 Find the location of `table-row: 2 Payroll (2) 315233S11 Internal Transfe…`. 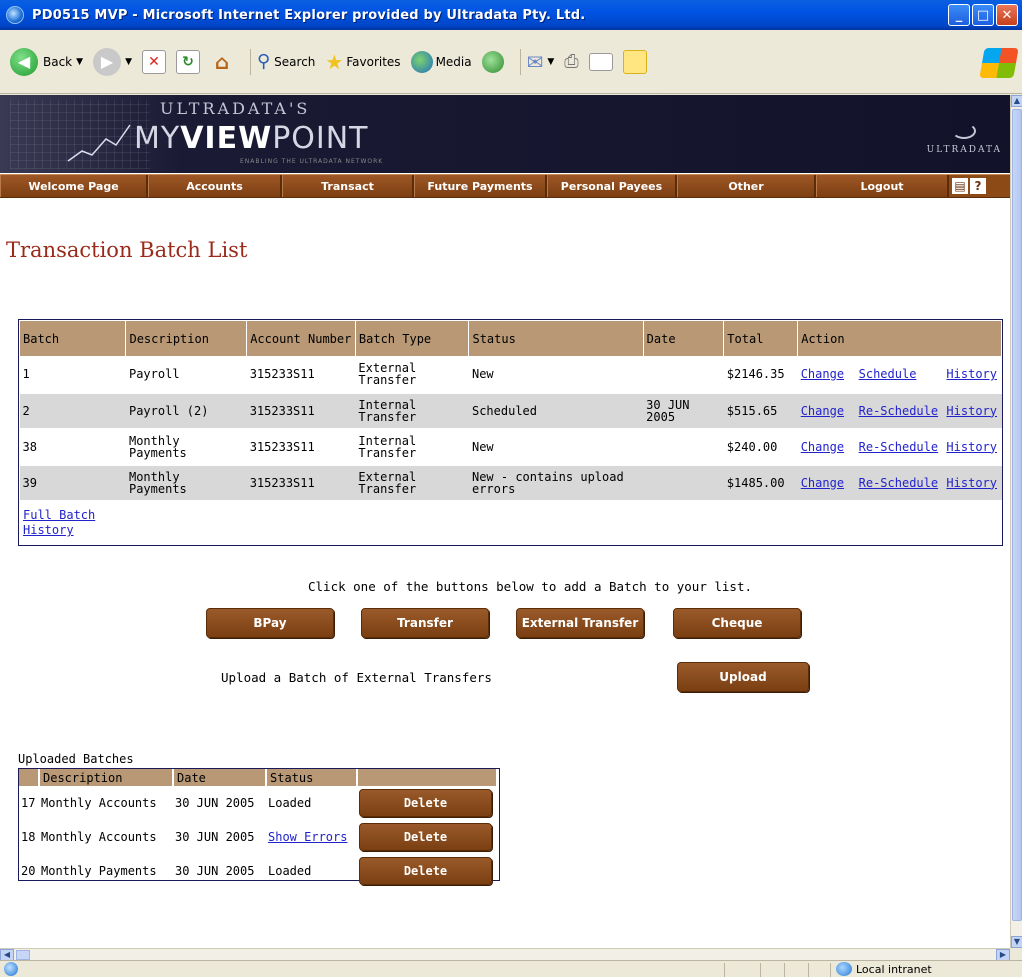

table-row: 2 Payroll (2) 315233S11 Internal Transfe… is located at coordinates (510, 411).